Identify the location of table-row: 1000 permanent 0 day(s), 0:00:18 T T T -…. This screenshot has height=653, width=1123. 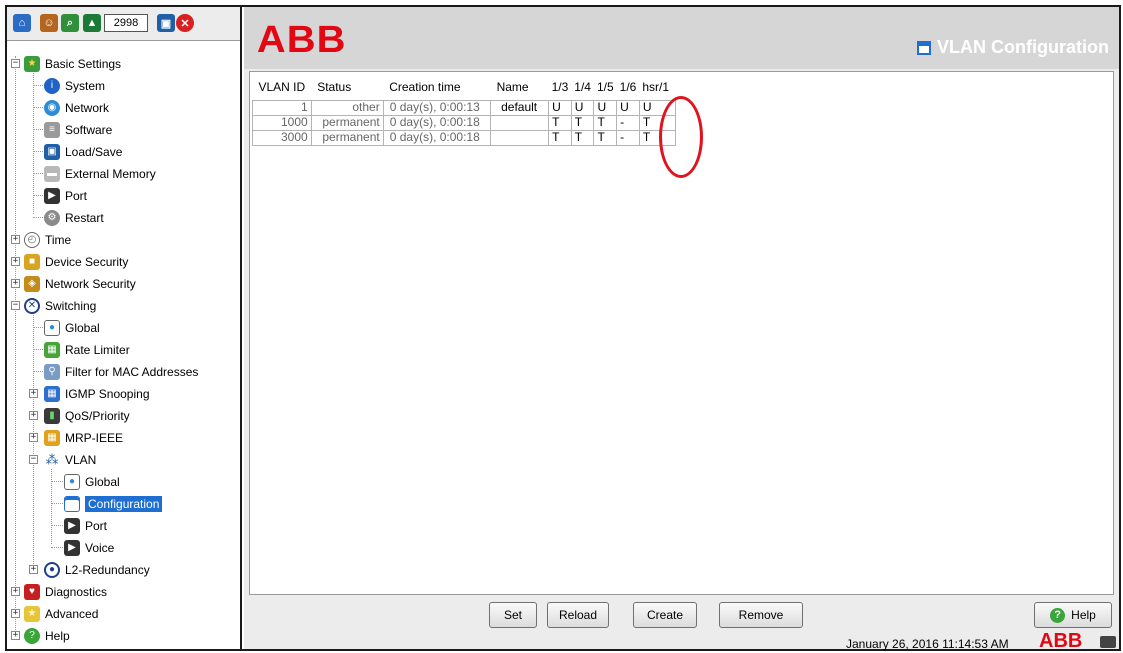
(464, 122).